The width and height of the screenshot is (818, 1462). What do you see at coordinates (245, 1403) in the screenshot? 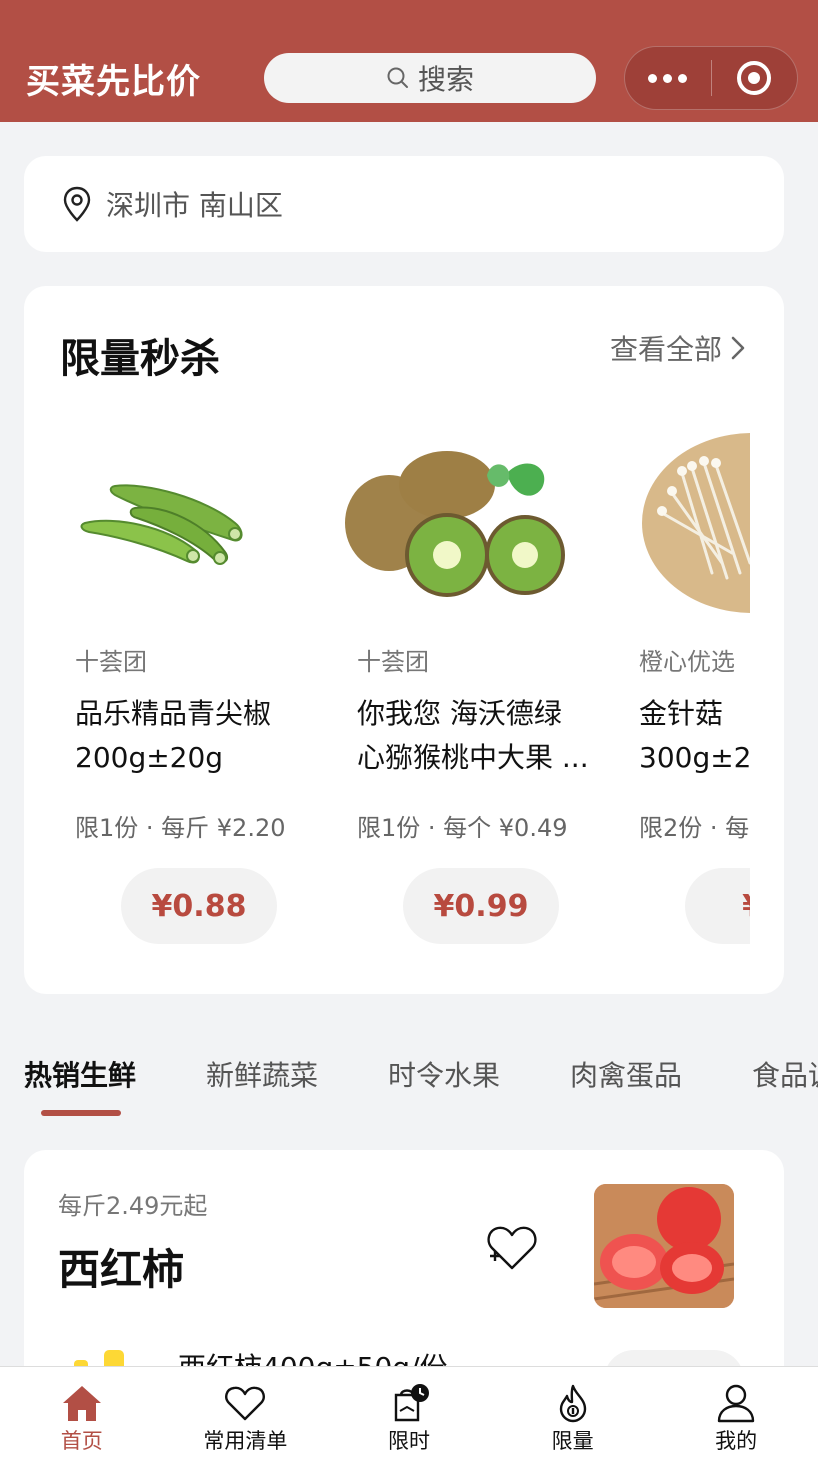
I see `heart-icon` at bounding box center [245, 1403].